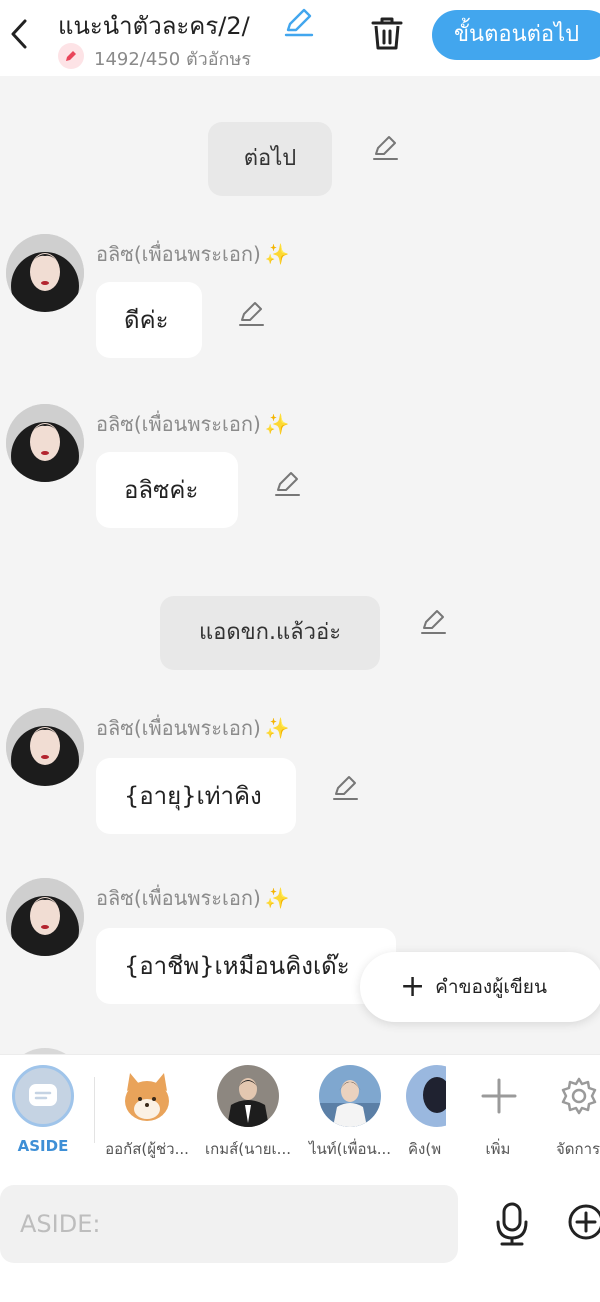 The image size is (600, 1302). I want to click on chevron-left-icon, so click(19, 34).